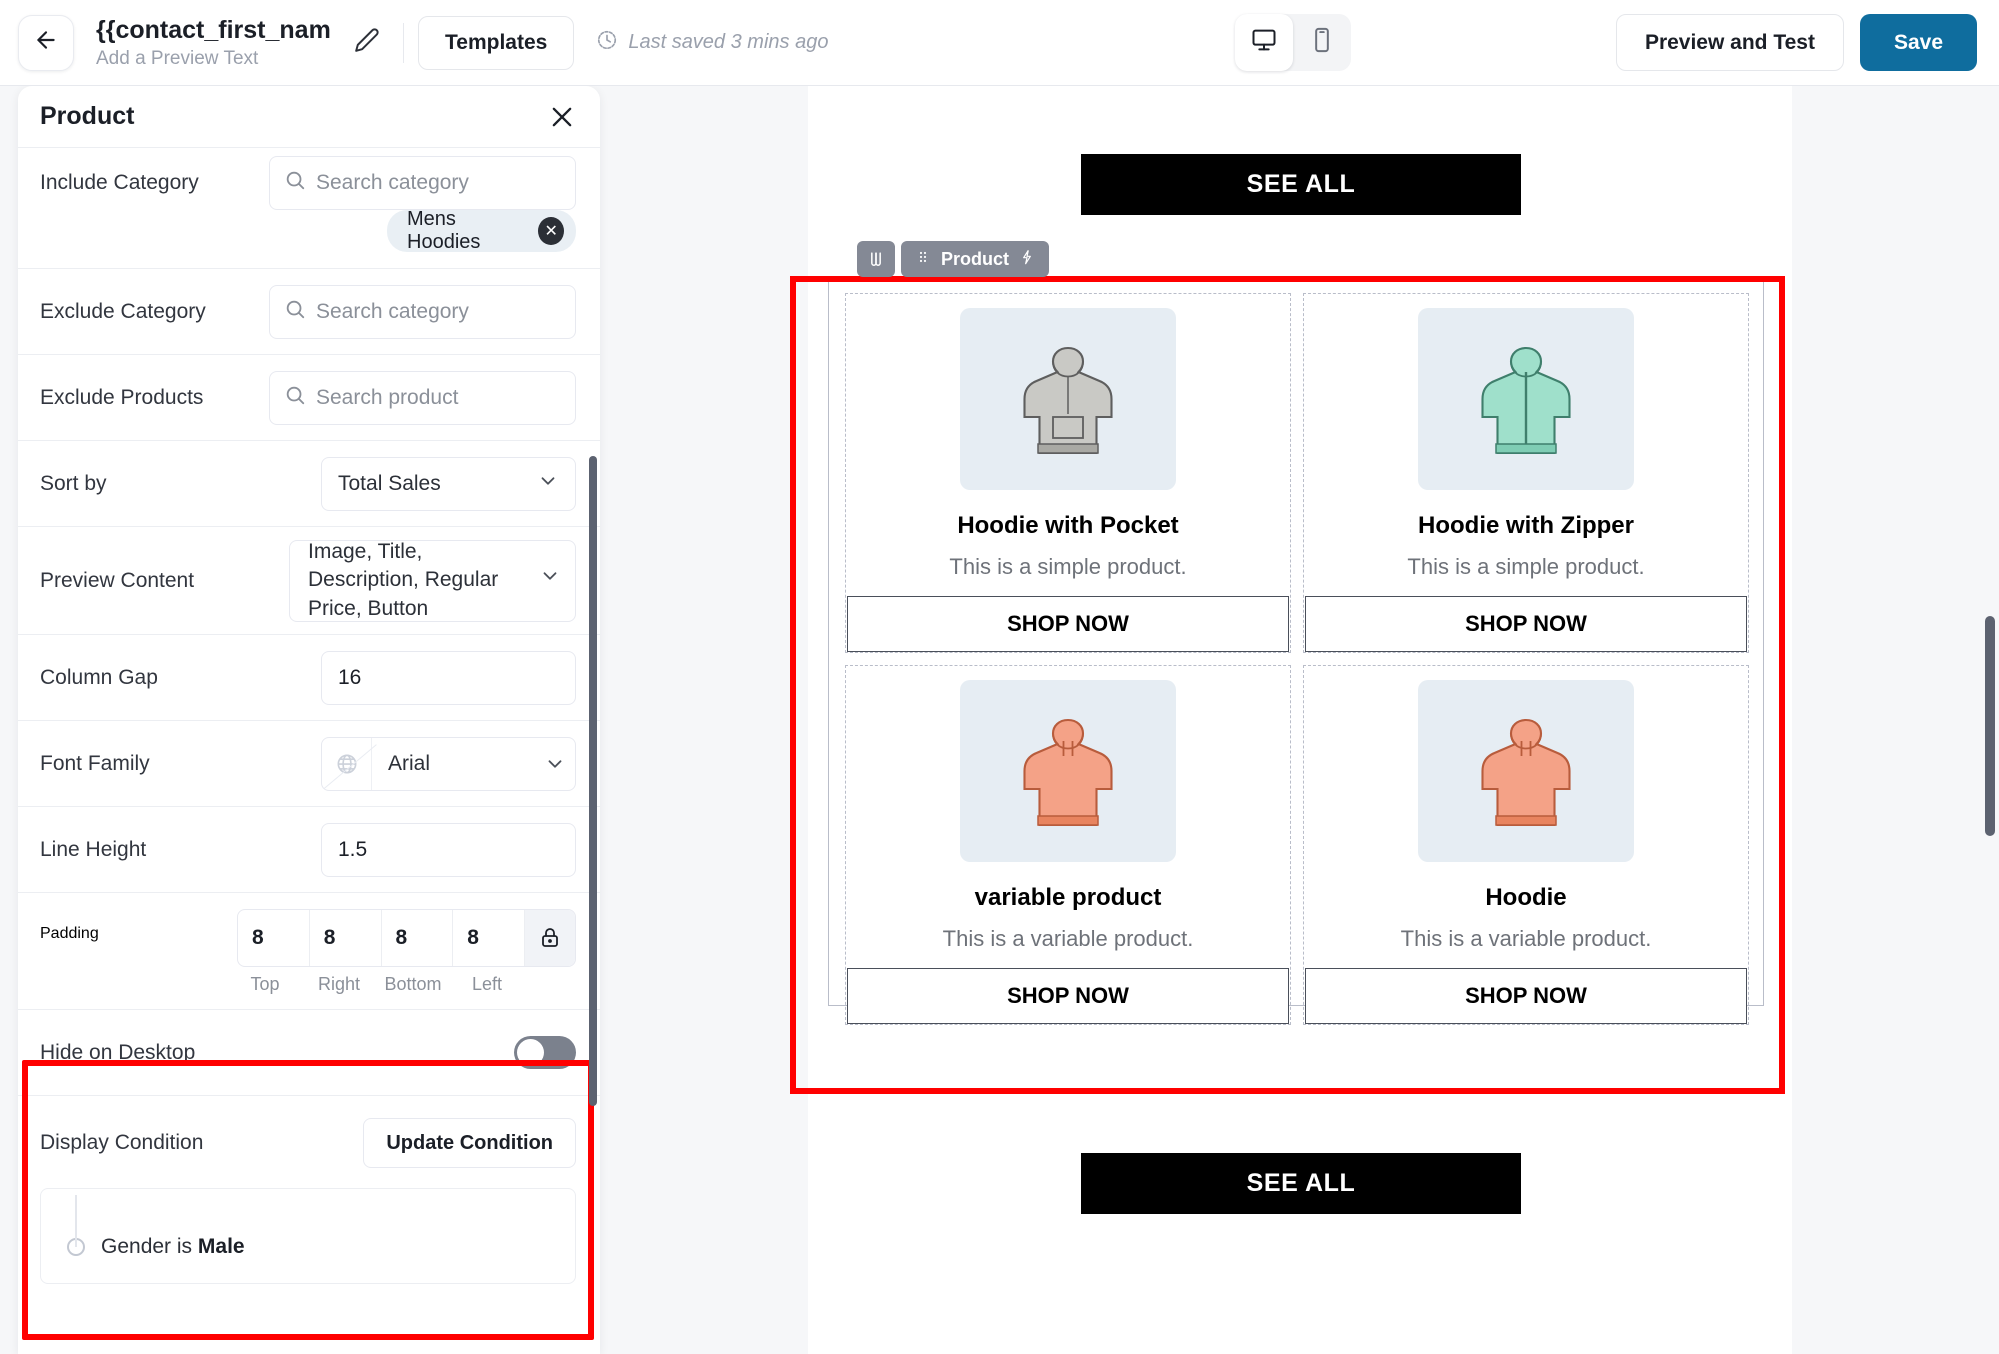 Image resolution: width=1999 pixels, height=1354 pixels. I want to click on exclude-category-search-input: Search category, so click(422, 311).